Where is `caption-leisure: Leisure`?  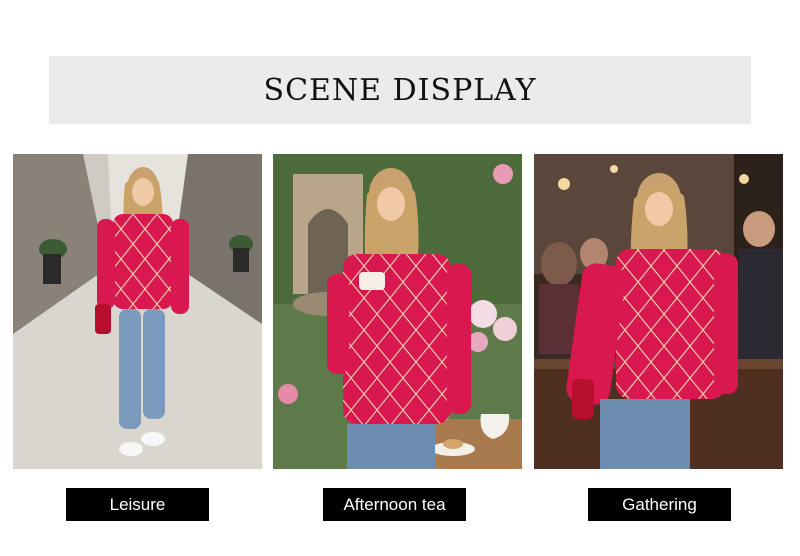 caption-leisure: Leisure is located at coordinates (137, 504).